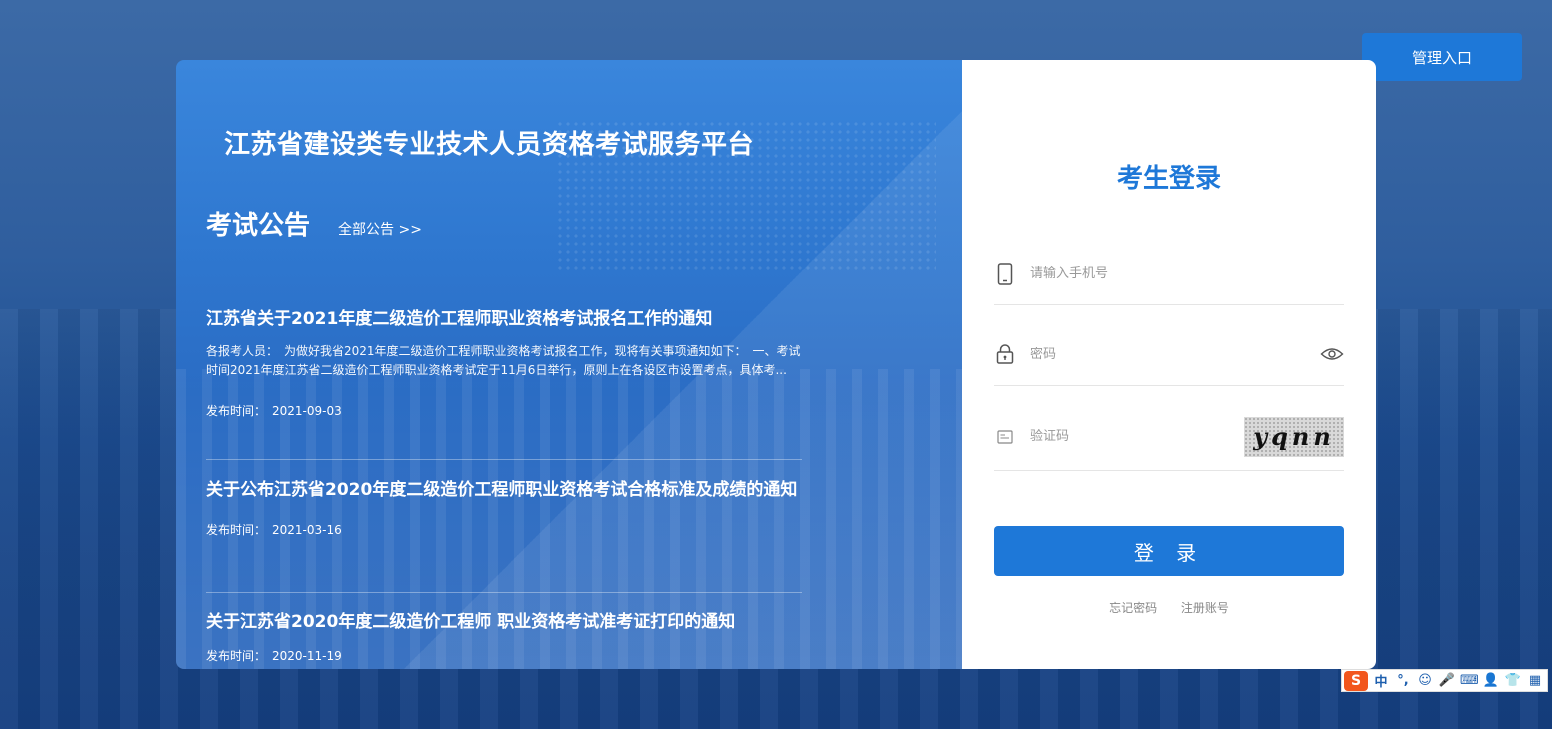  I want to click on eye-icon, so click(1332, 354).